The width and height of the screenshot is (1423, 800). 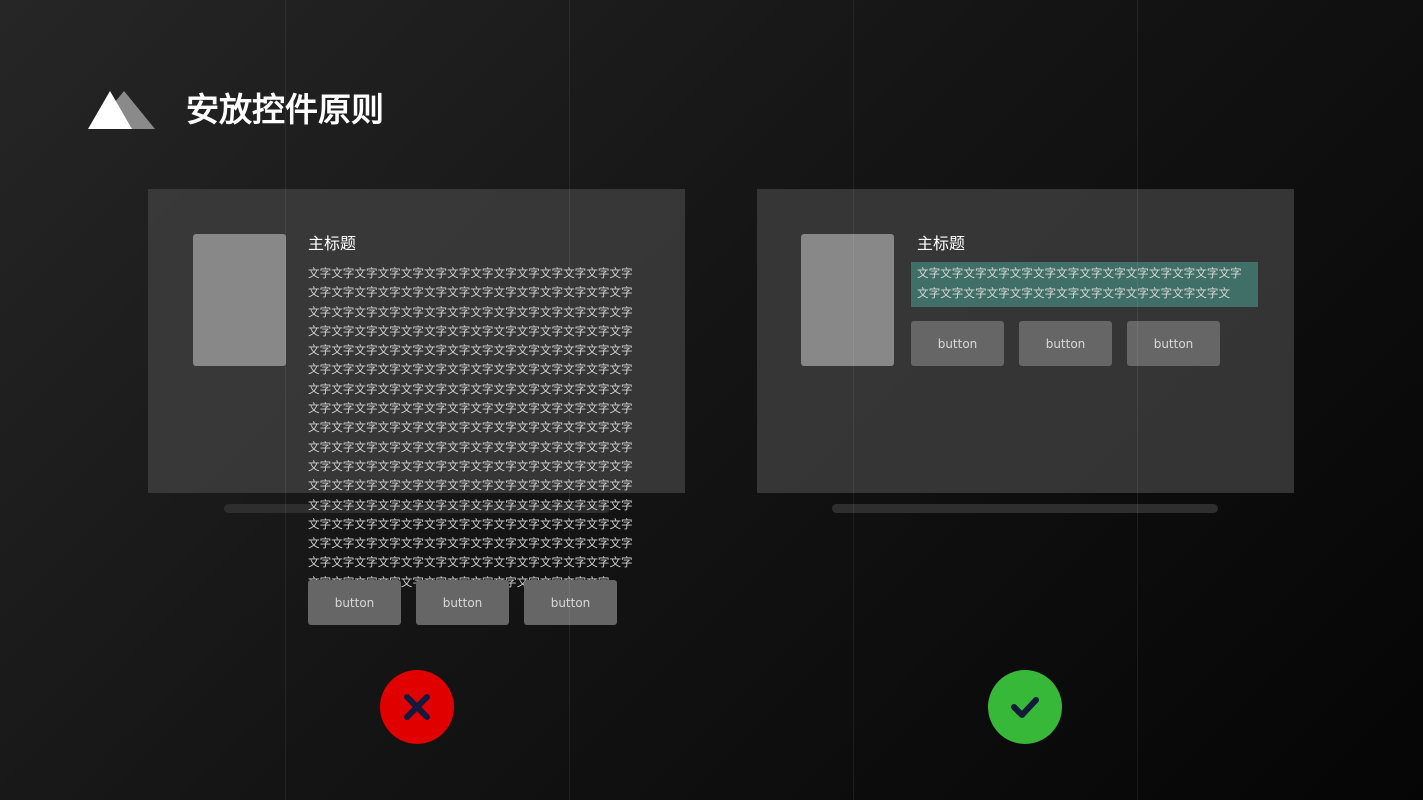 What do you see at coordinates (1025, 508) in the screenshot?
I see `tv-stand` at bounding box center [1025, 508].